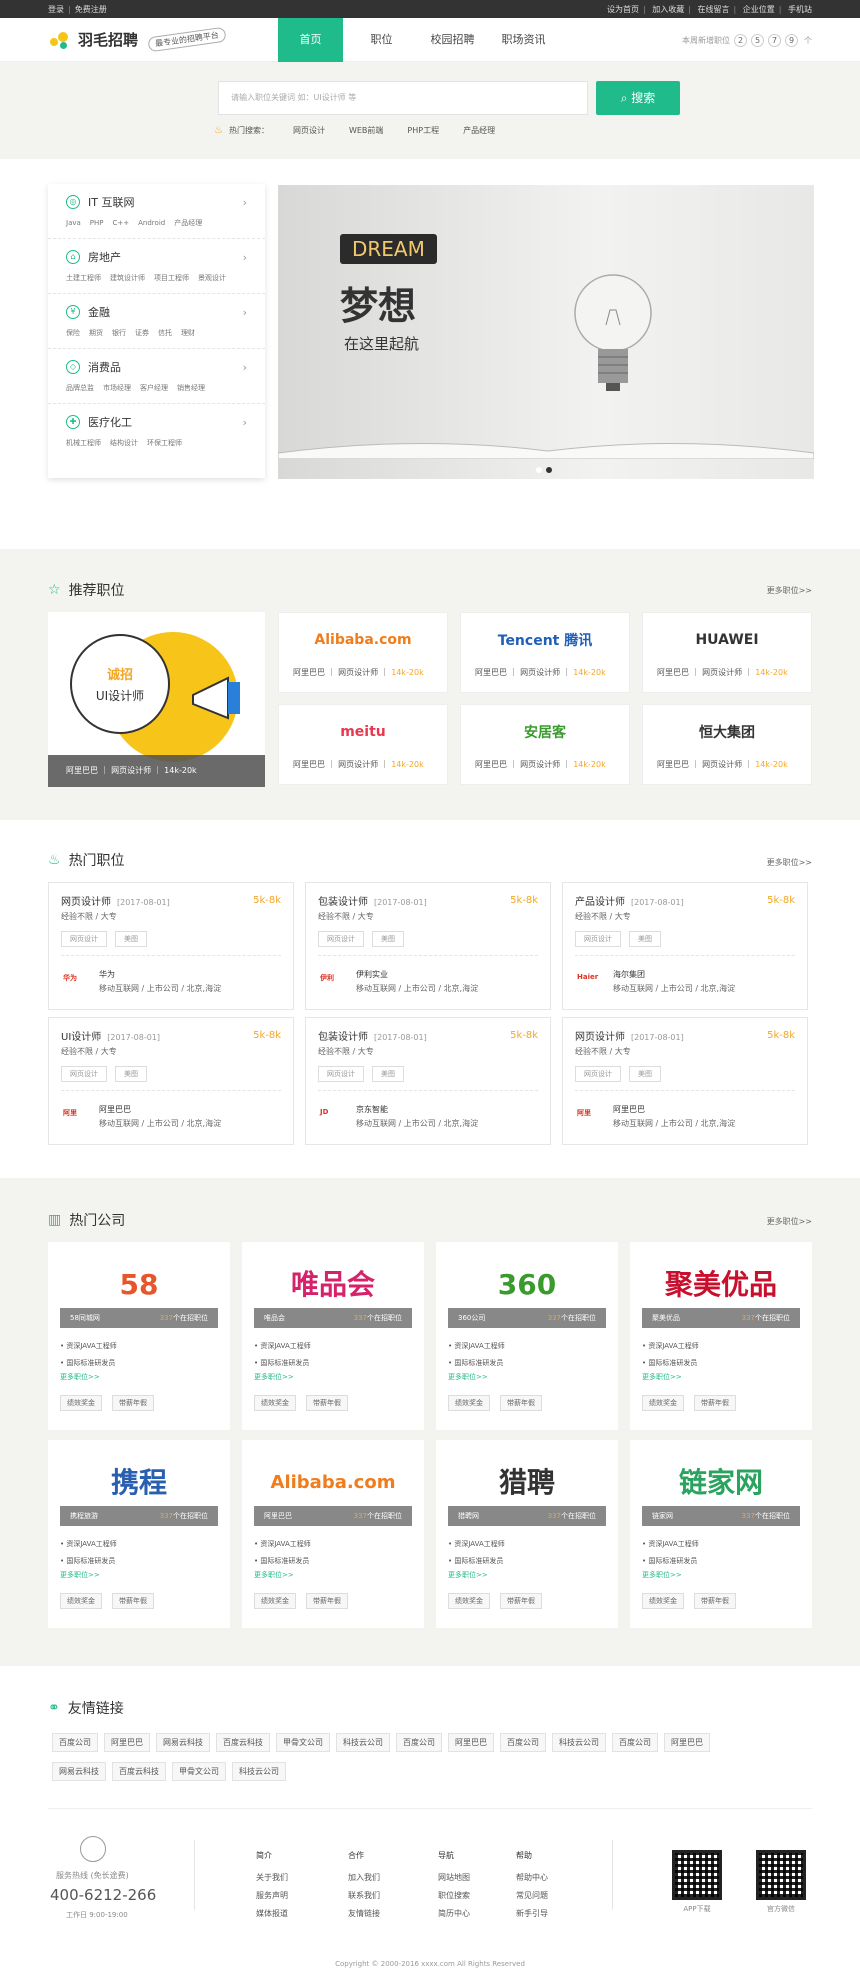  What do you see at coordinates (86, 902) in the screenshot?
I see `job-title: 网页设计师` at bounding box center [86, 902].